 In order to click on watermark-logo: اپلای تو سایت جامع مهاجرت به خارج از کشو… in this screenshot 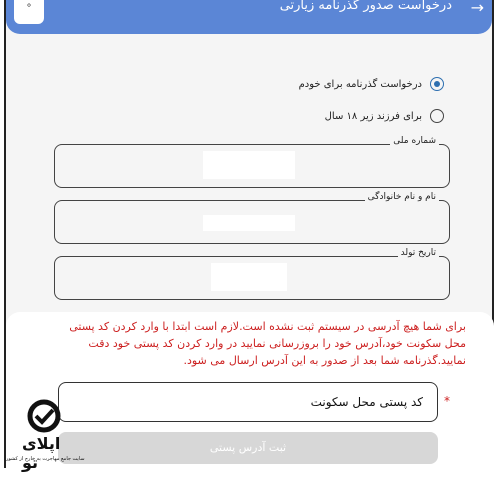, I will do `click(44, 435)`.